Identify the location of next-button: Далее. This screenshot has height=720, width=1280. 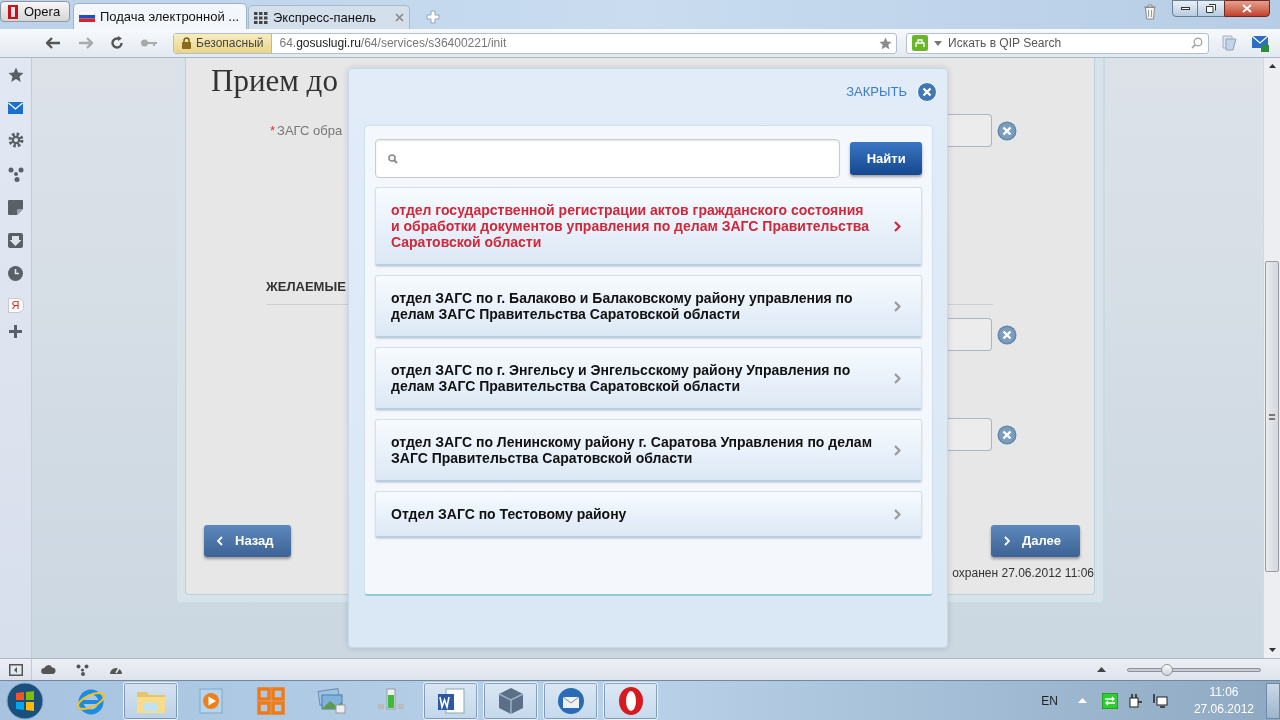
(1035, 541).